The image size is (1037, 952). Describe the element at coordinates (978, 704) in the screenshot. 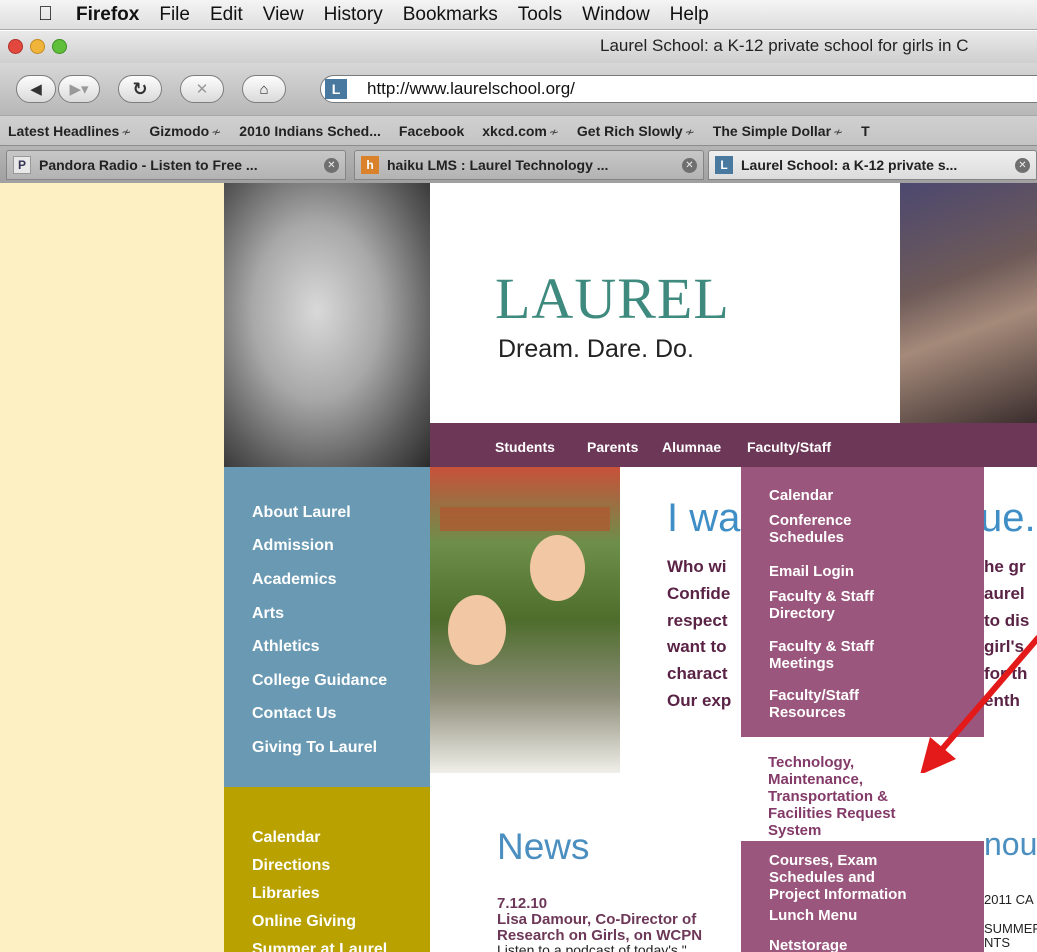

I see `annotation-arrow-icon` at that location.